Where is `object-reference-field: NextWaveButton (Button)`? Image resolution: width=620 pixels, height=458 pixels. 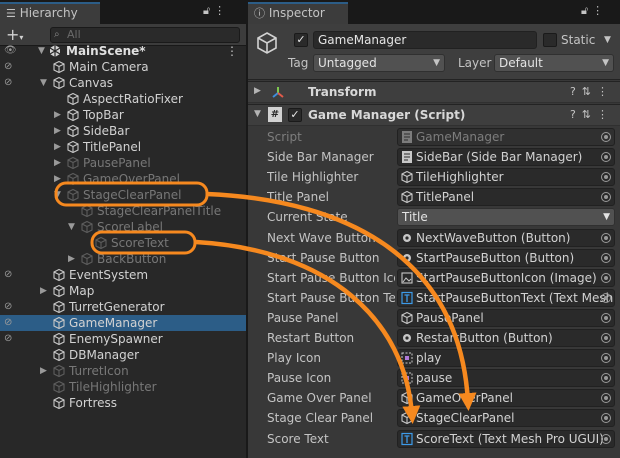
object-reference-field: NextWaveButton (Button) is located at coordinates (506, 237).